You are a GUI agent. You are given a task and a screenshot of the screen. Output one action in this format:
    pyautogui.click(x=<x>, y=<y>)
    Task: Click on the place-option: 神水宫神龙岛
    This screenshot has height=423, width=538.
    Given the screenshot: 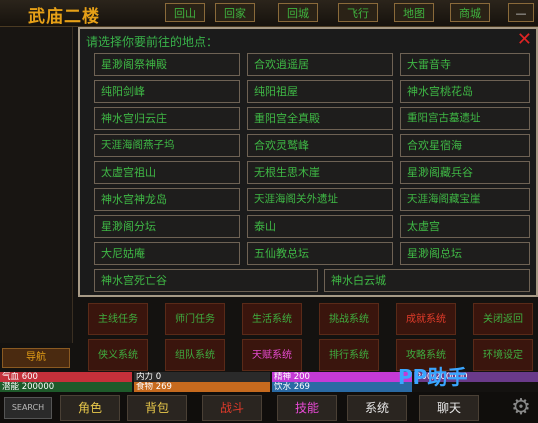 What is the action you would take?
    pyautogui.click(x=167, y=199)
    